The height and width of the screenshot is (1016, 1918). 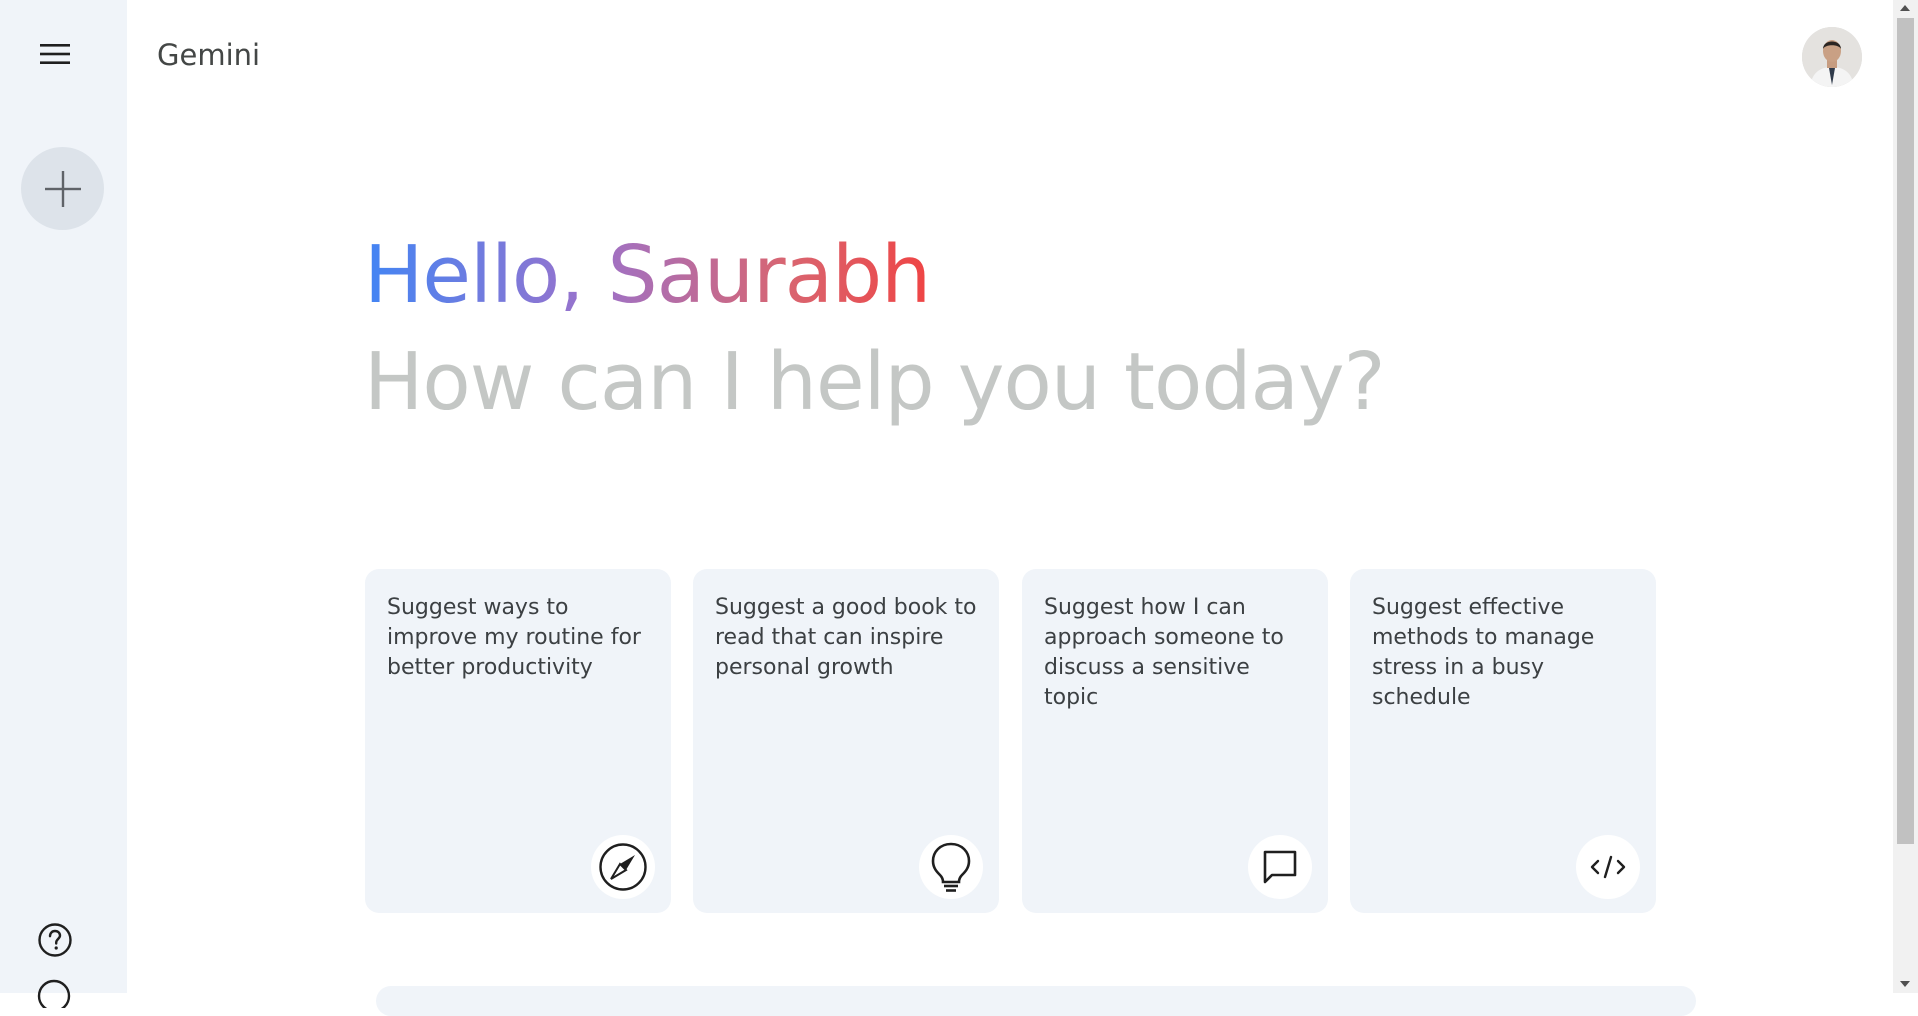 What do you see at coordinates (647, 275) in the screenshot?
I see `greeting-title: Hello, Saurabh` at bounding box center [647, 275].